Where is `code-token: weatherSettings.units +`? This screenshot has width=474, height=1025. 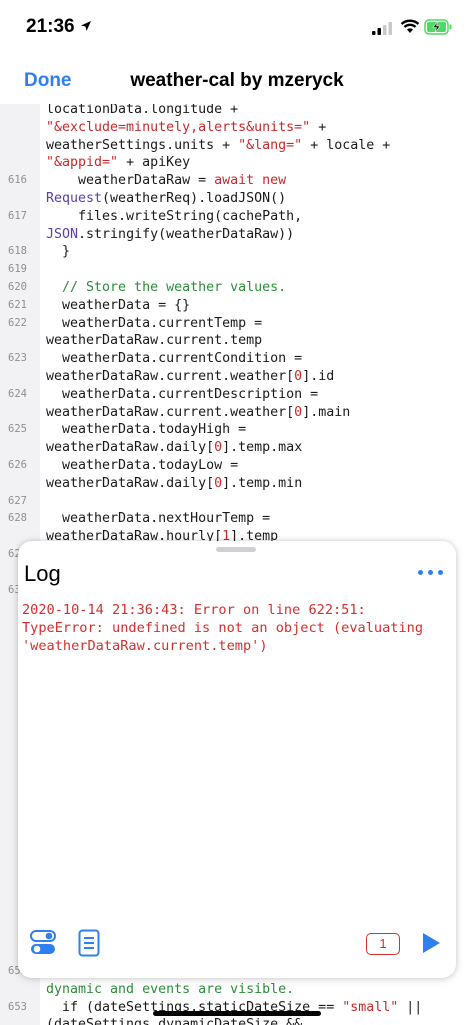
code-token: weatherSettings.units + is located at coordinates (142, 145).